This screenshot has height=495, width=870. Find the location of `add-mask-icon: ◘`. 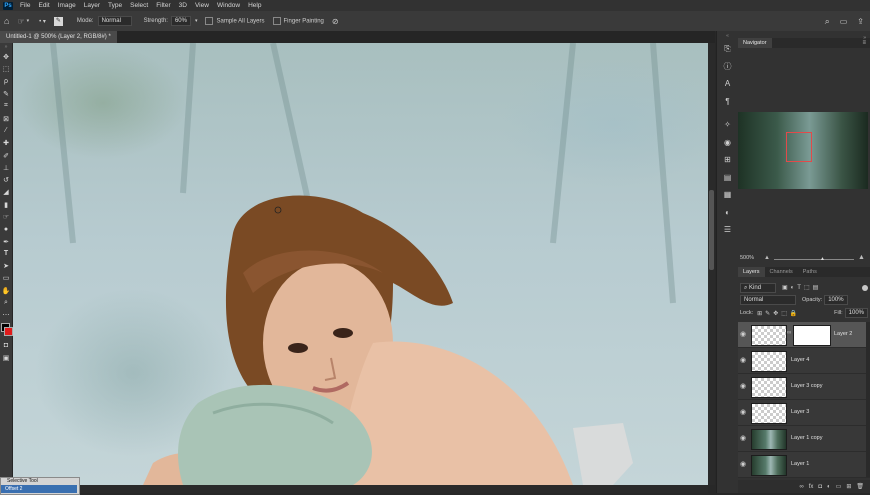

add-mask-icon: ◘ is located at coordinates (820, 487).